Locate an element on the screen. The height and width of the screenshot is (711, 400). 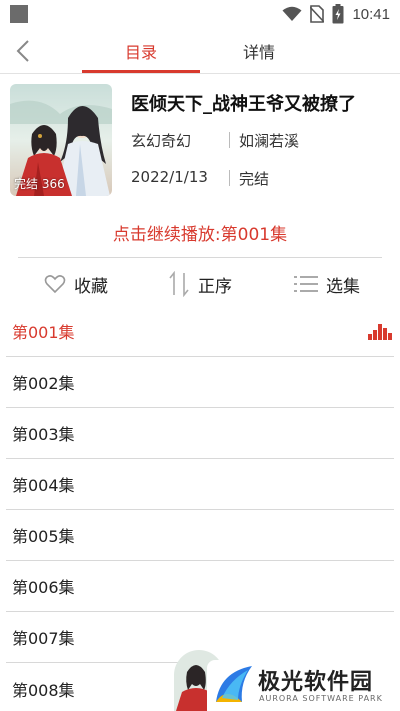
sort-arrows-icon is located at coordinates (179, 284).